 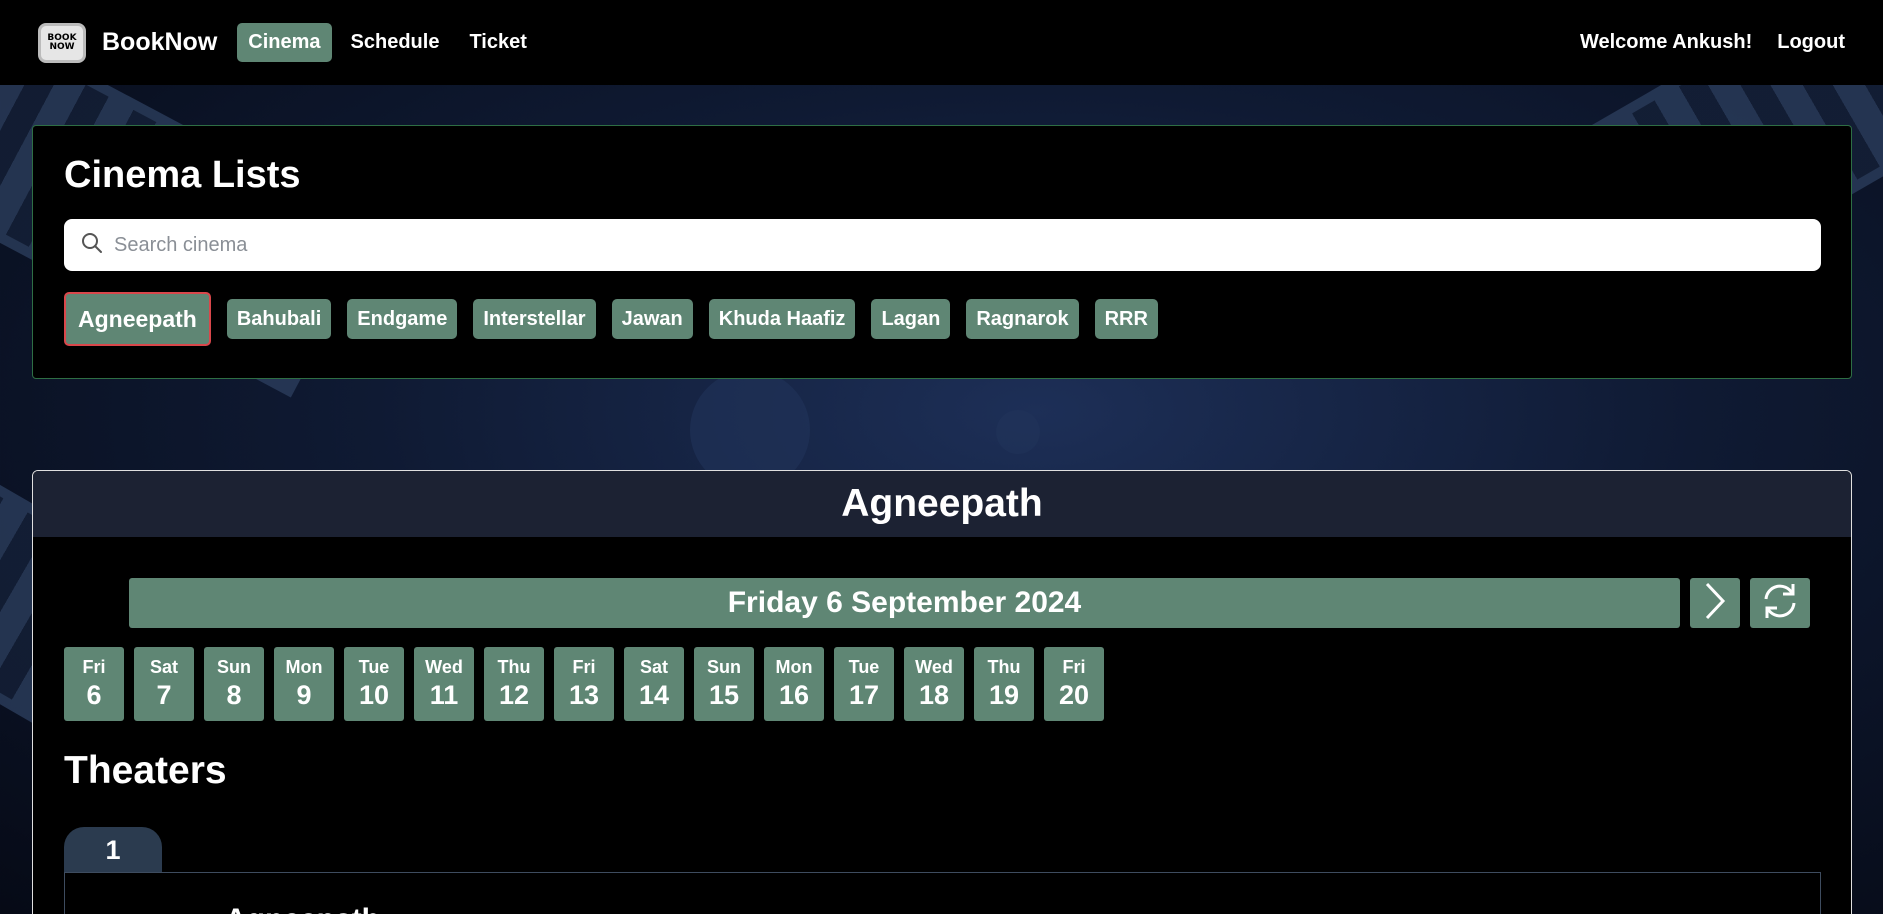 I want to click on day-button: Sun 15, so click(x=724, y=684).